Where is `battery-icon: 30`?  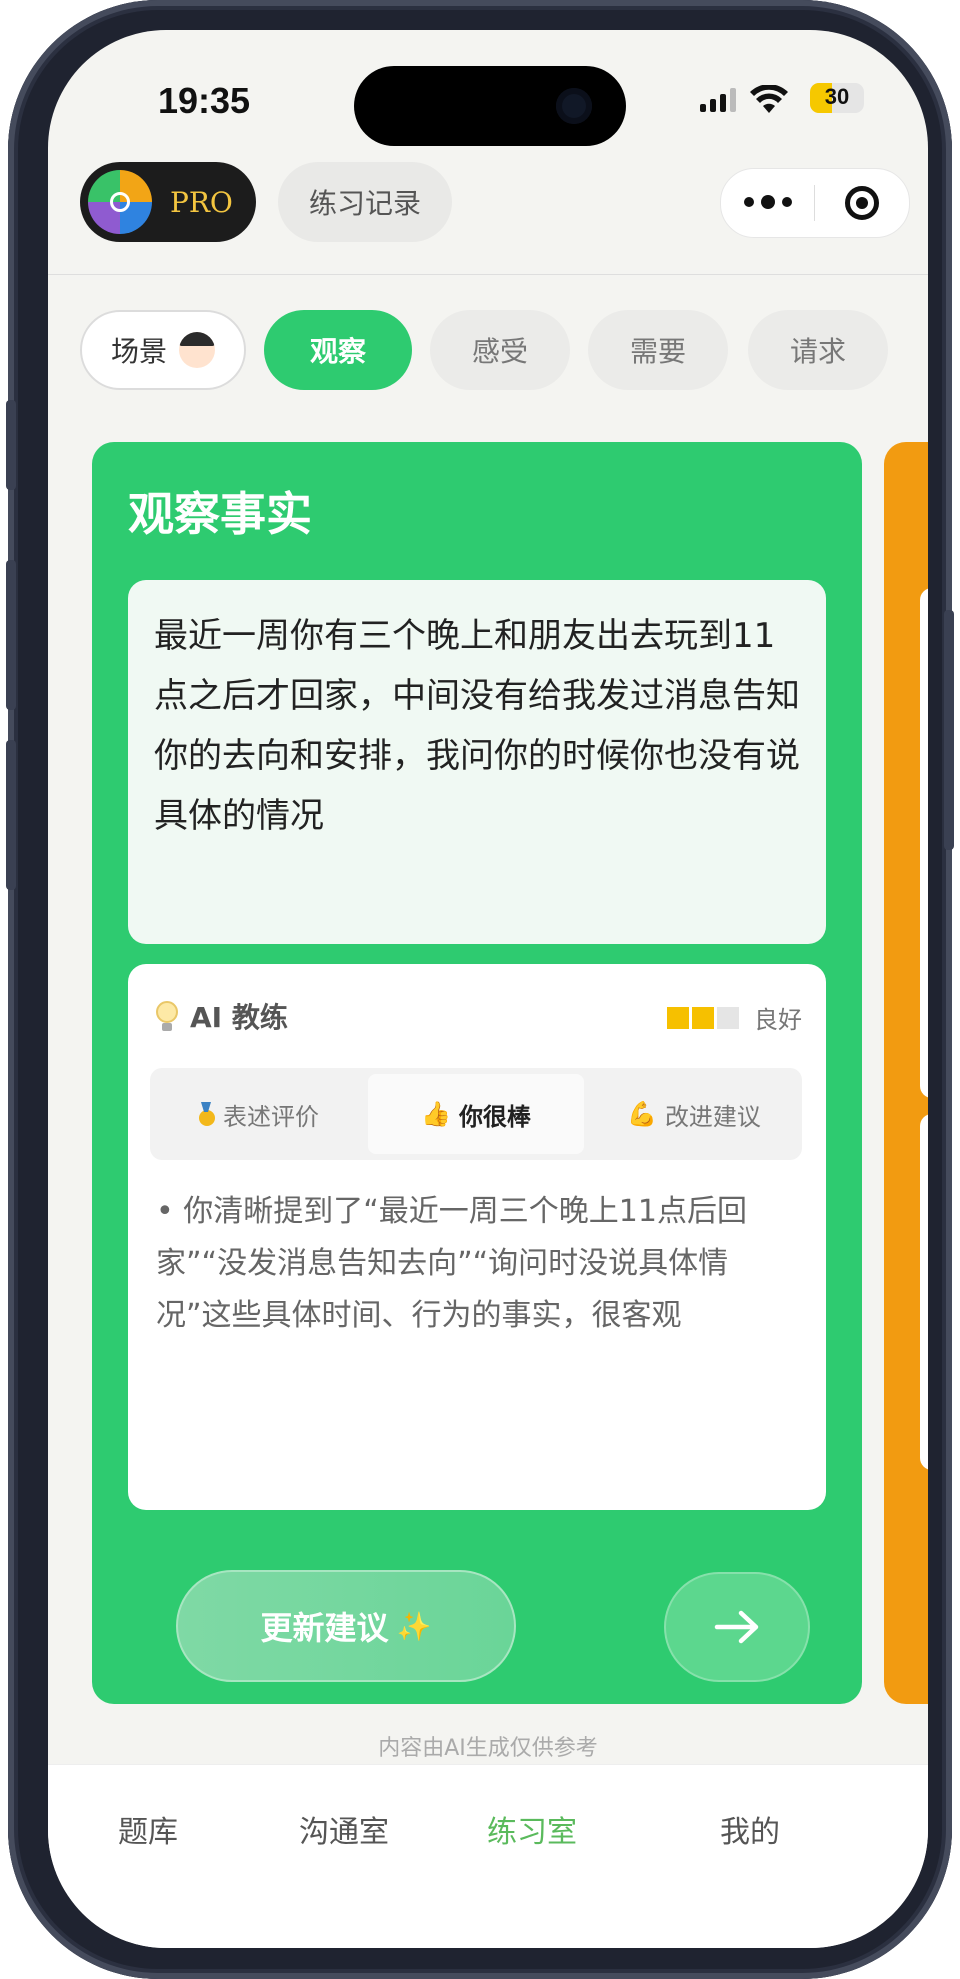
battery-icon: 30 is located at coordinates (837, 98).